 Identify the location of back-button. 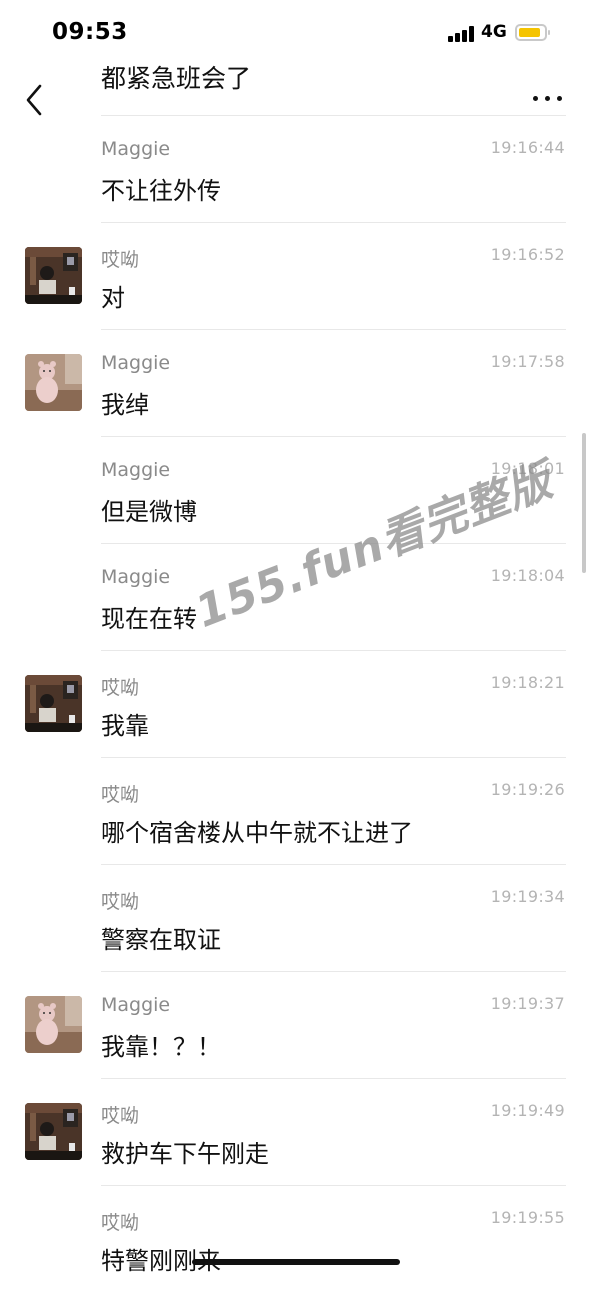
(36, 100).